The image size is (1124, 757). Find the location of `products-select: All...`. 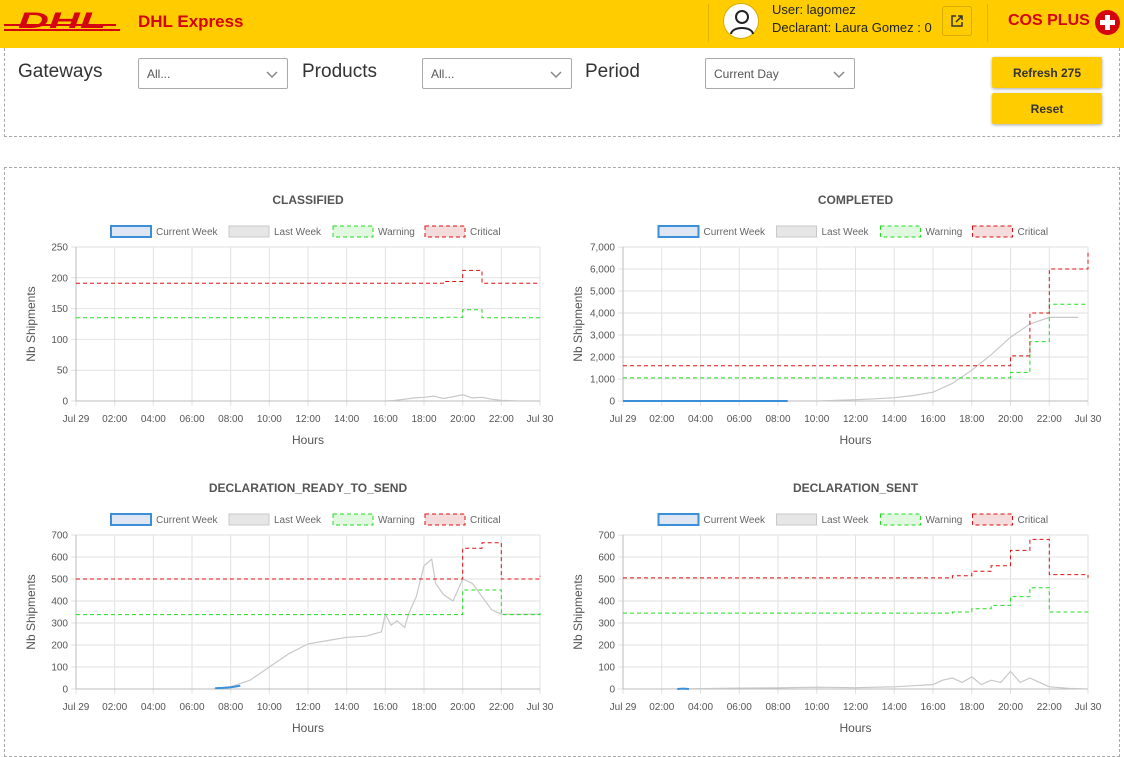

products-select: All... is located at coordinates (497, 73).